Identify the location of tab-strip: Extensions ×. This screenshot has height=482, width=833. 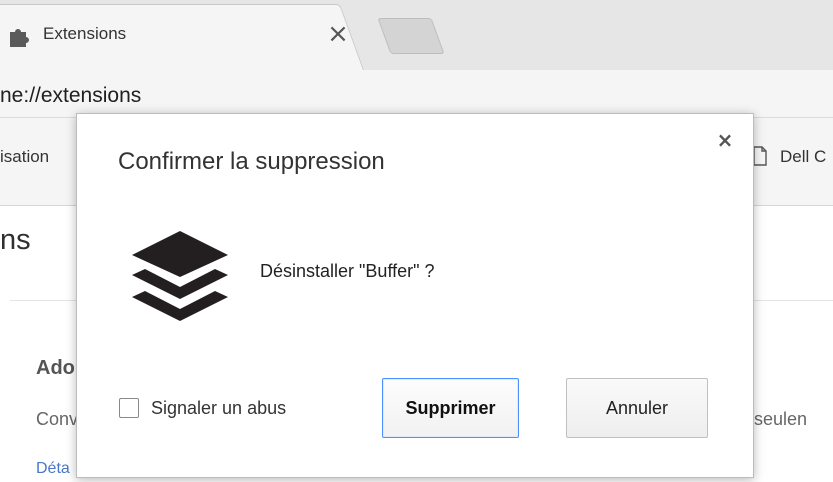
(416, 35).